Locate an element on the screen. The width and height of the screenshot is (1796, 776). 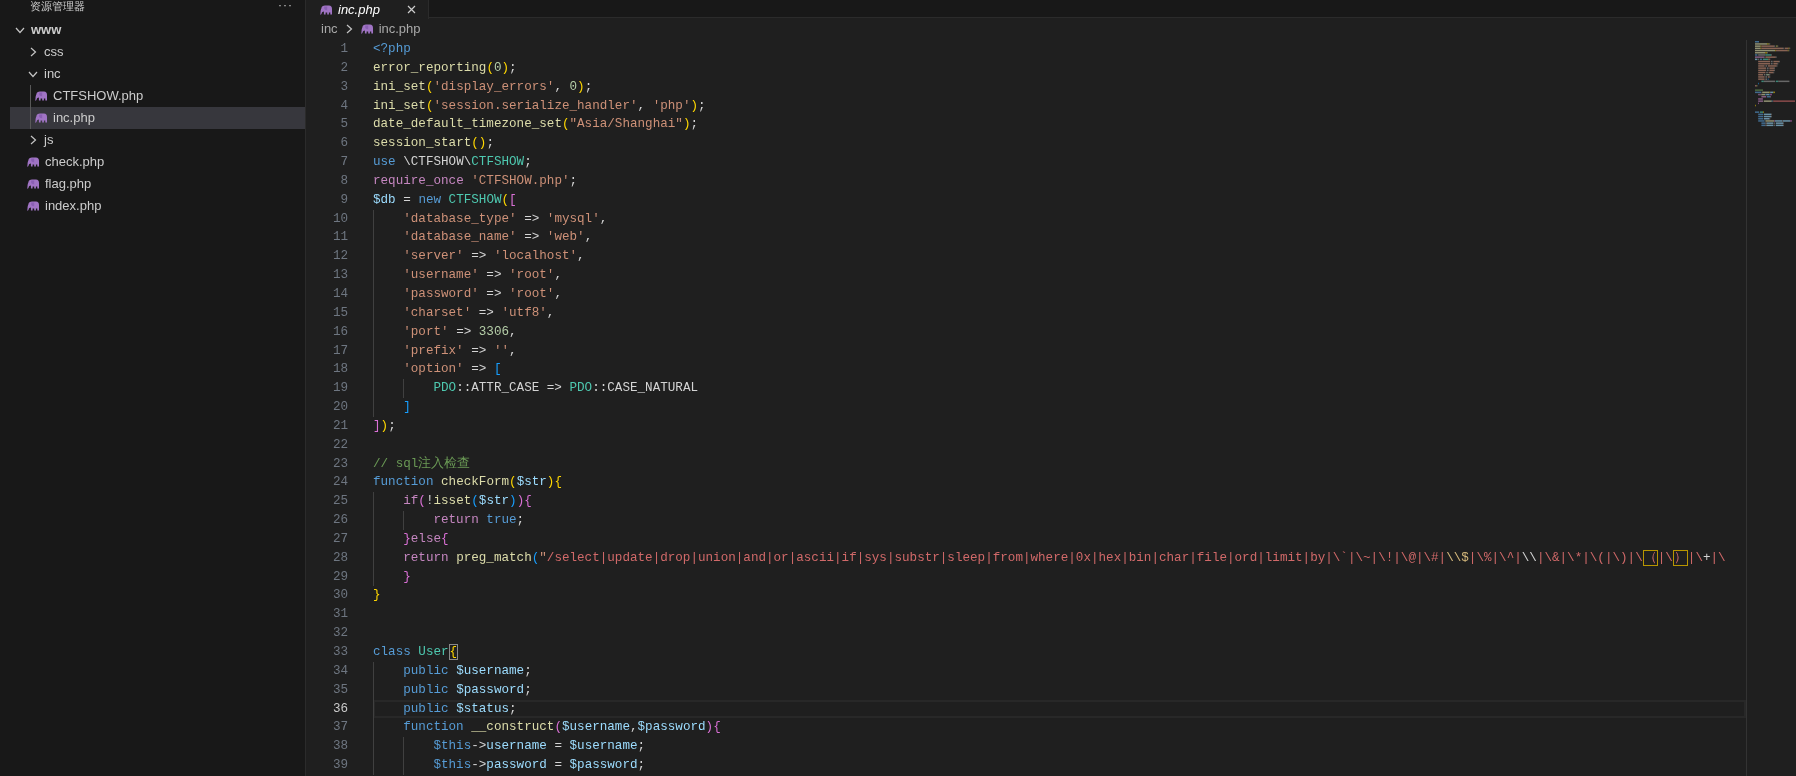
line-number: 31 is located at coordinates (339, 615).